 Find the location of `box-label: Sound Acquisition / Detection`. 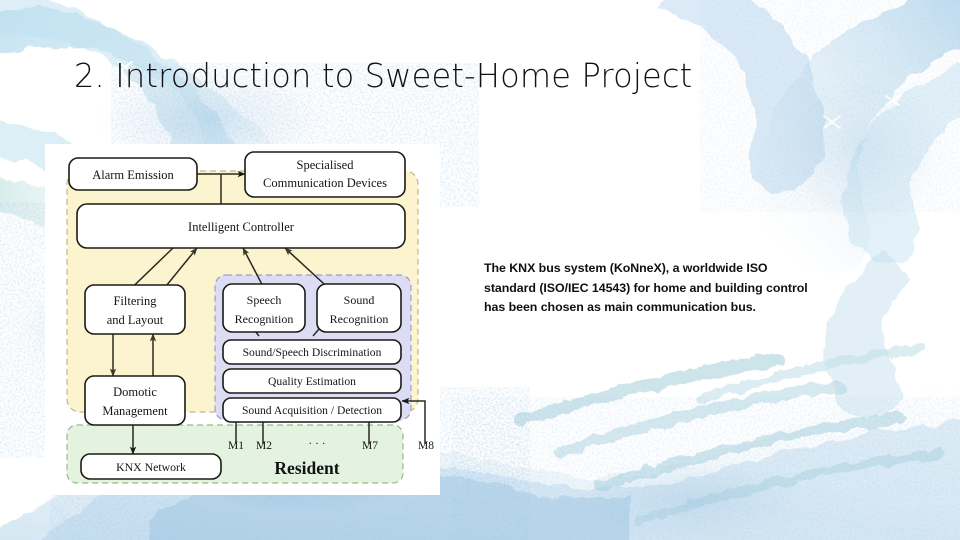

box-label: Sound Acquisition / Detection is located at coordinates (312, 410).